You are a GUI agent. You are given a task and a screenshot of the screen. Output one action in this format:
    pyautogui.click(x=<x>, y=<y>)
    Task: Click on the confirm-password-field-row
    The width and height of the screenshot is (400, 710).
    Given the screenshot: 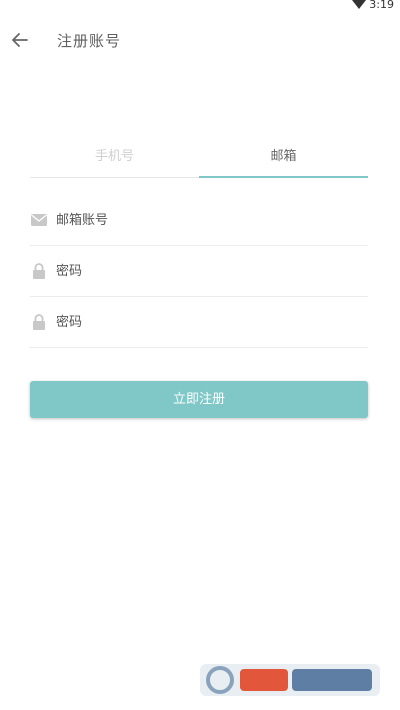 What is the action you would take?
    pyautogui.click(x=199, y=322)
    